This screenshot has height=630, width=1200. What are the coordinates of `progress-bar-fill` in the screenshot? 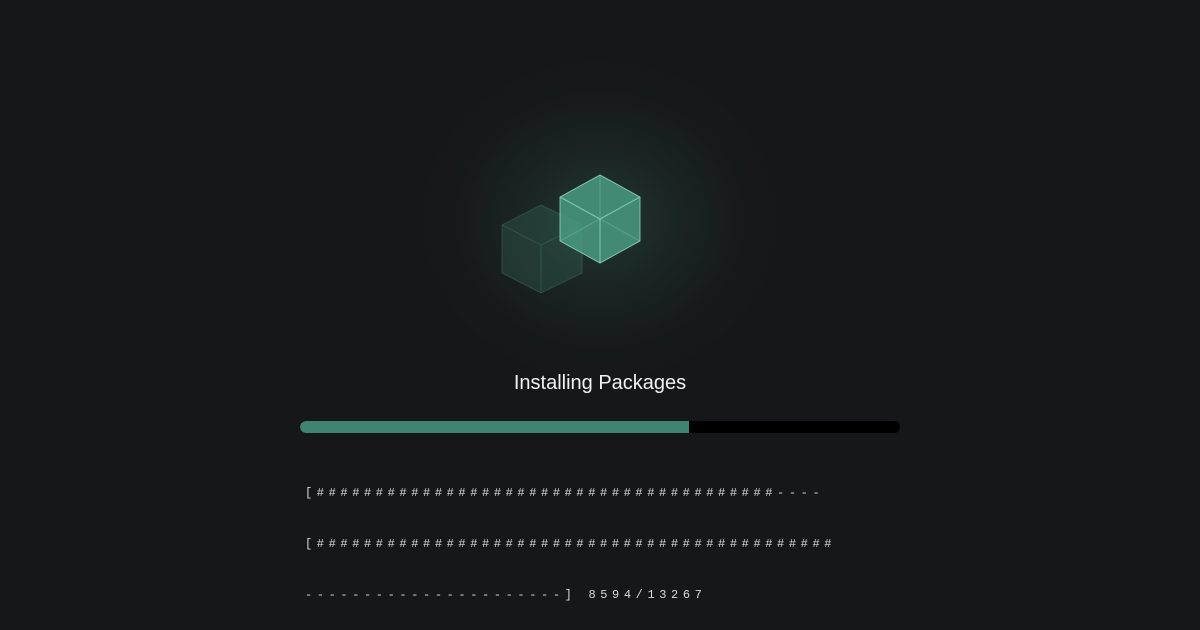 It's located at (494, 427).